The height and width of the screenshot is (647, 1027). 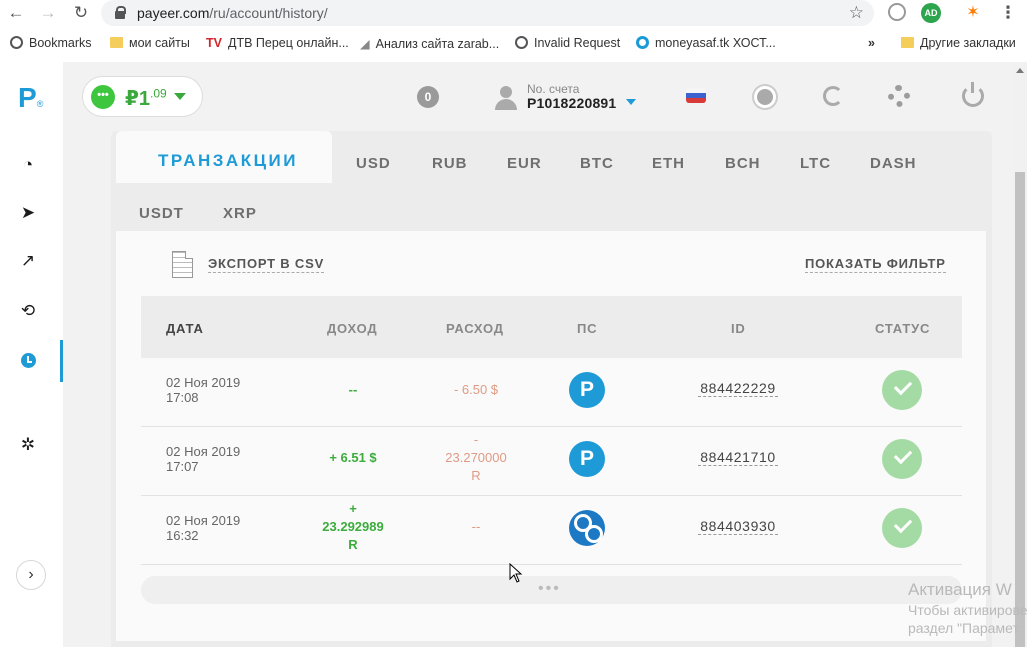 I want to click on exchange-icon: ⟲, so click(x=28, y=311).